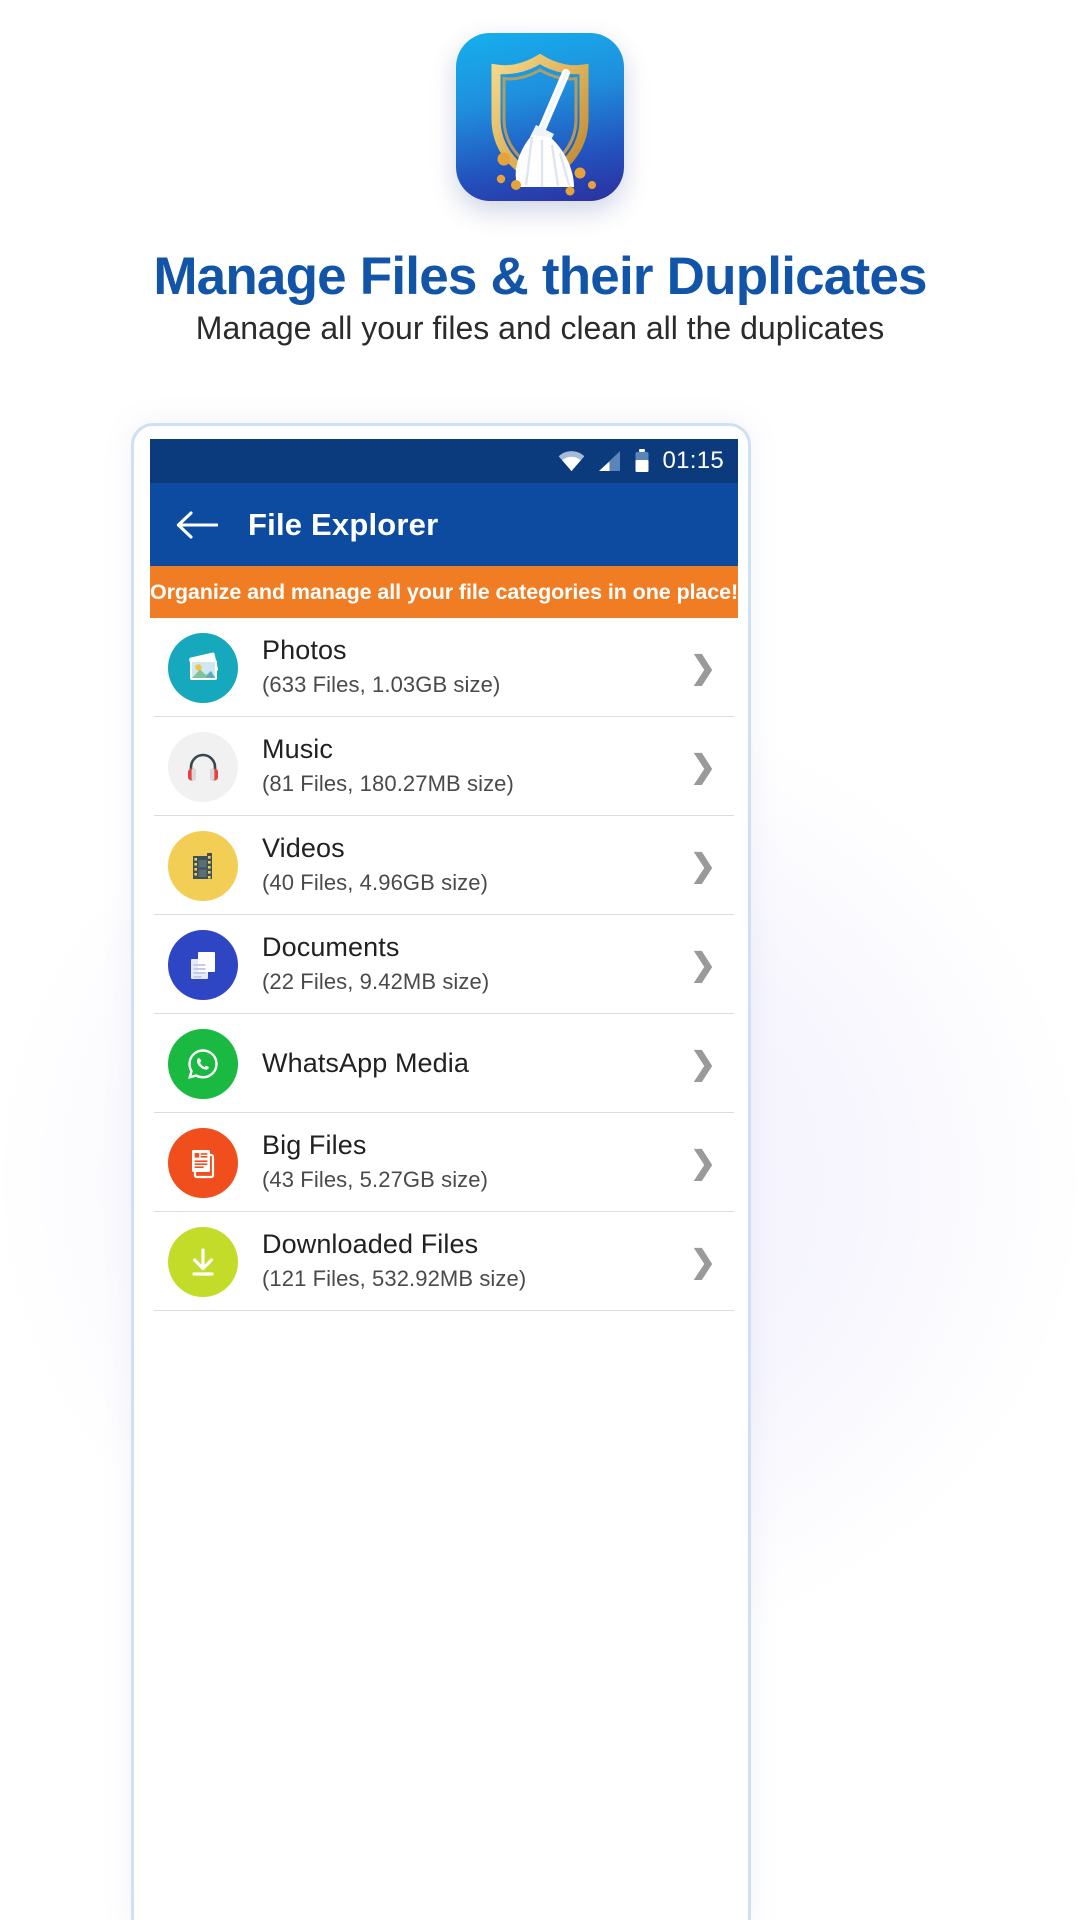 The image size is (1080, 1920). Describe the element at coordinates (203, 1063) in the screenshot. I see `whatsapp-icon` at that location.